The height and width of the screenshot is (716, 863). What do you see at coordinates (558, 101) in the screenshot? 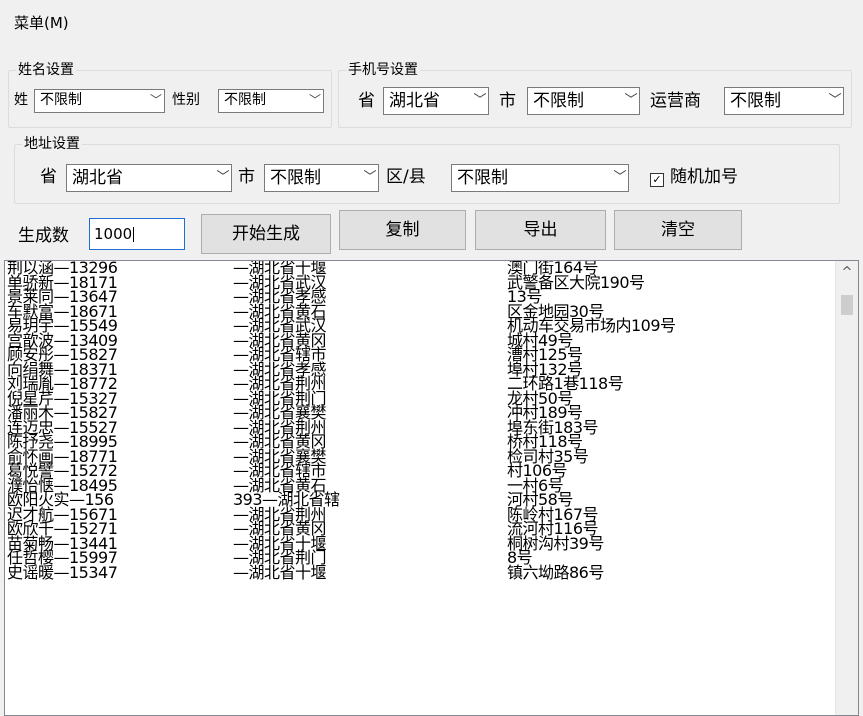
I see `phone-city-value: 不限制` at bounding box center [558, 101].